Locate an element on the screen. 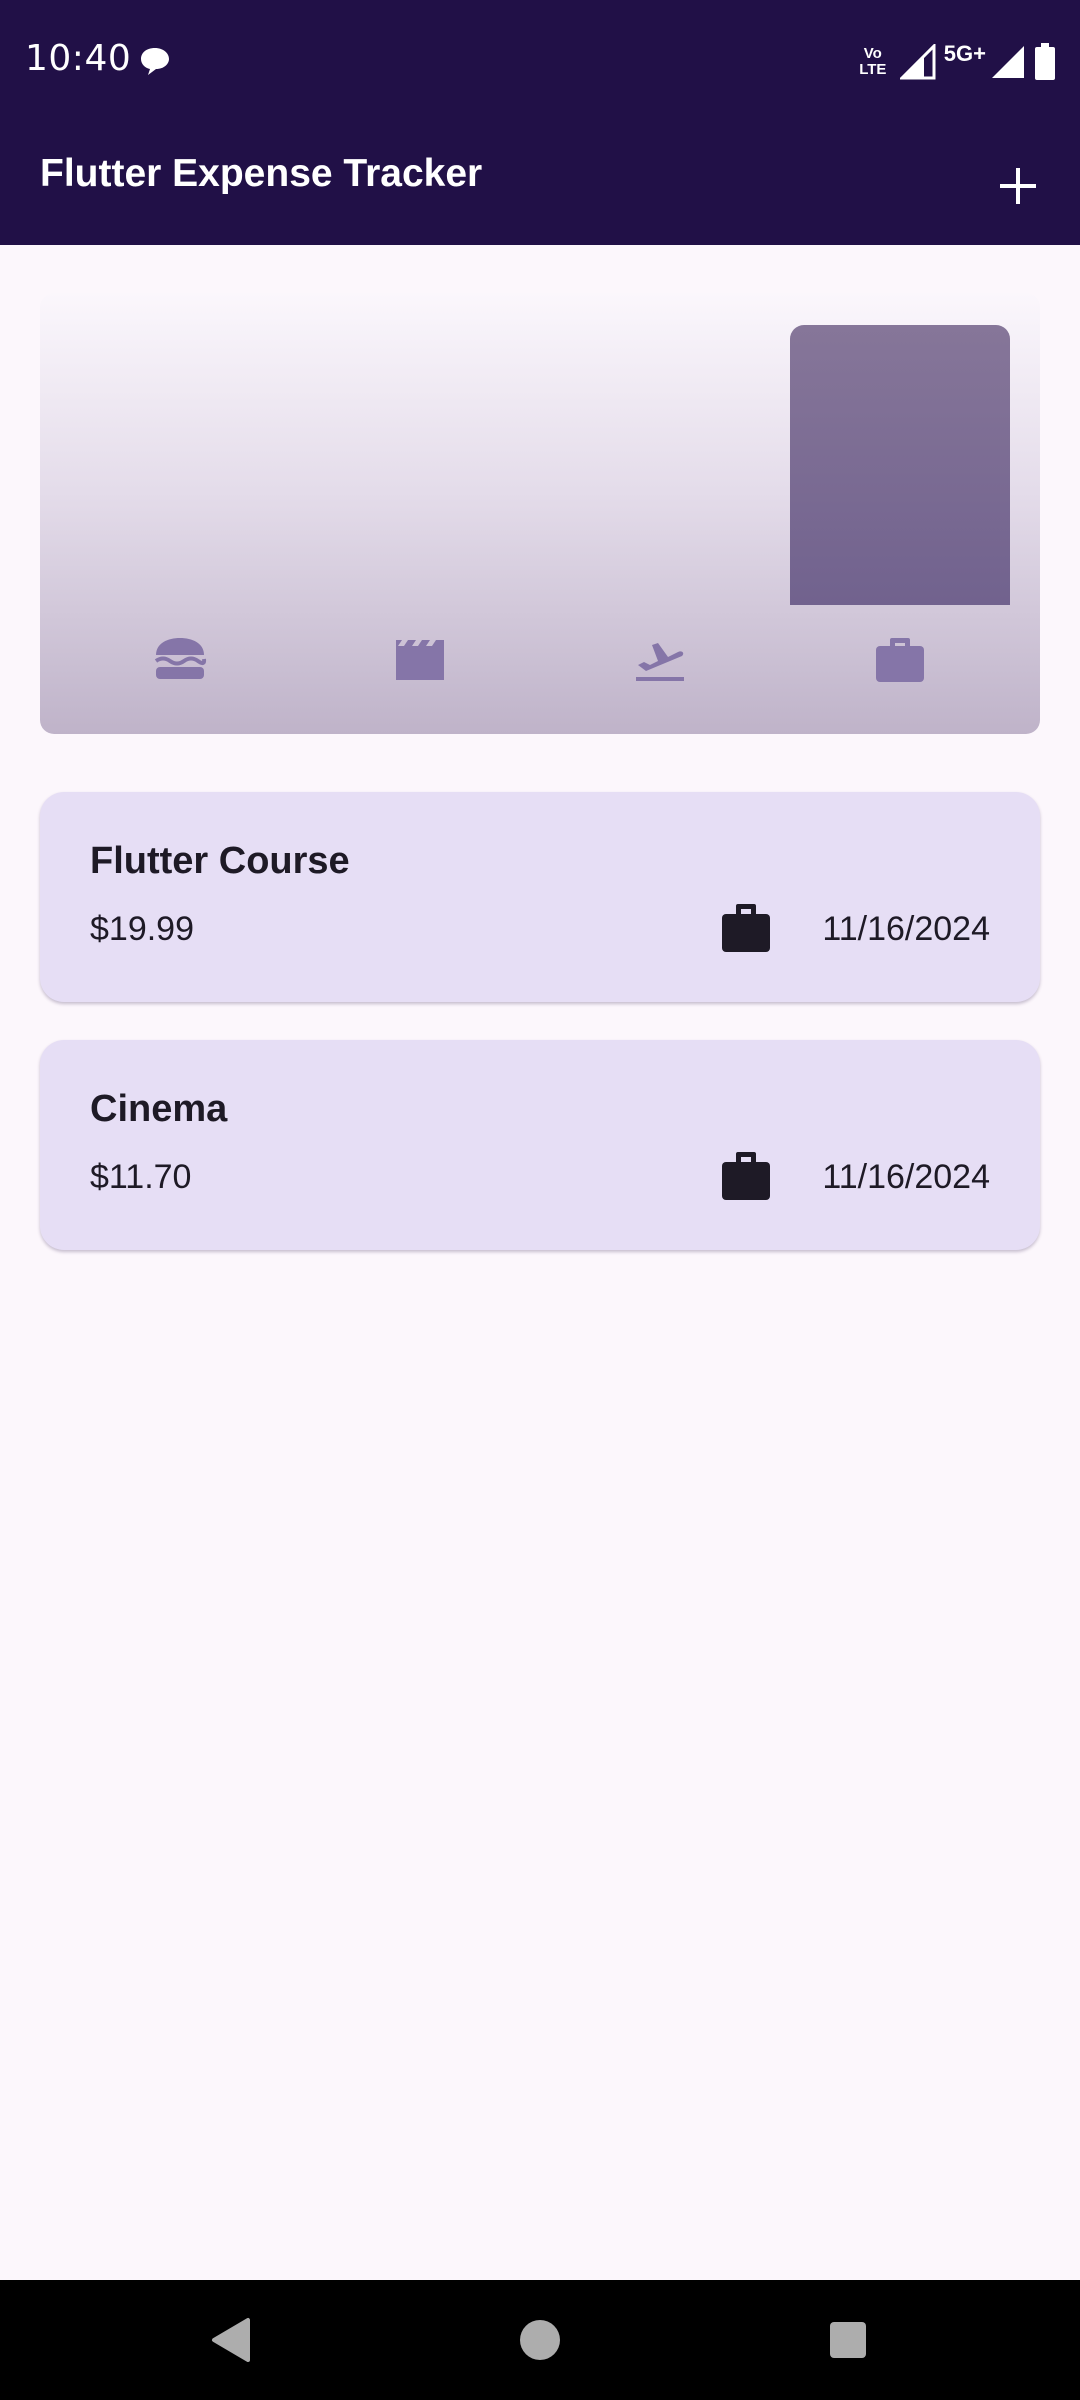 This screenshot has height=2400, width=1080. status-time: 10:40 is located at coordinates (78, 58).